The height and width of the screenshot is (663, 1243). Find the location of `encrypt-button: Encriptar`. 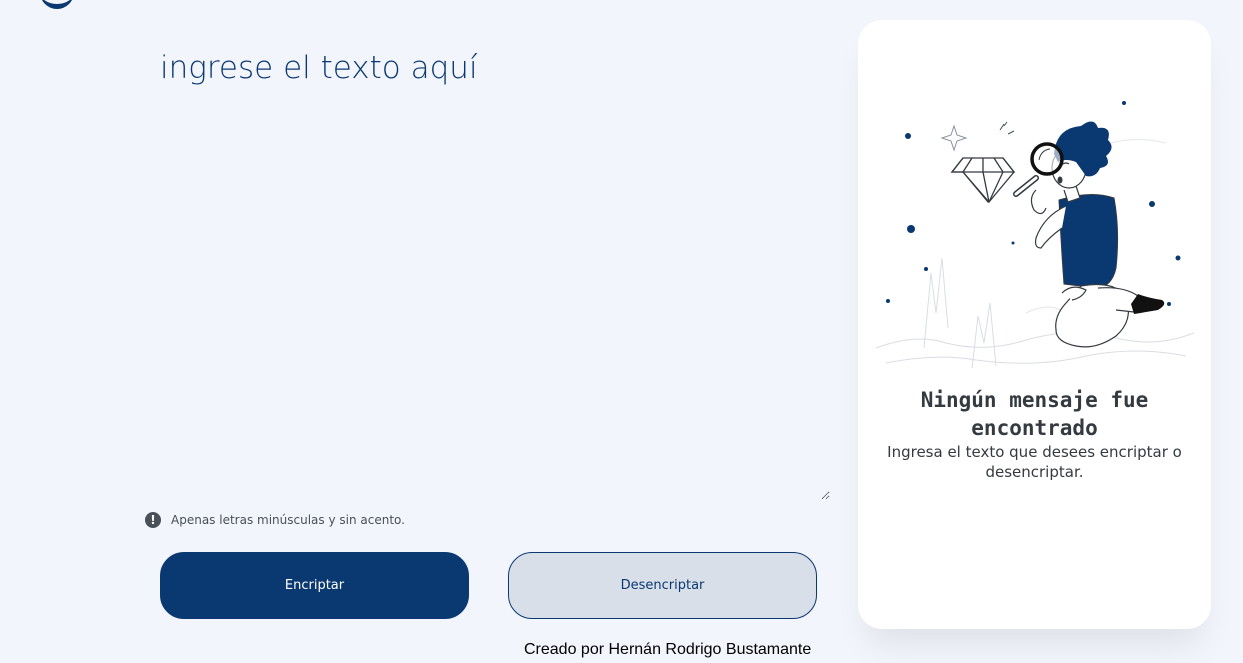

encrypt-button: Encriptar is located at coordinates (314, 585).